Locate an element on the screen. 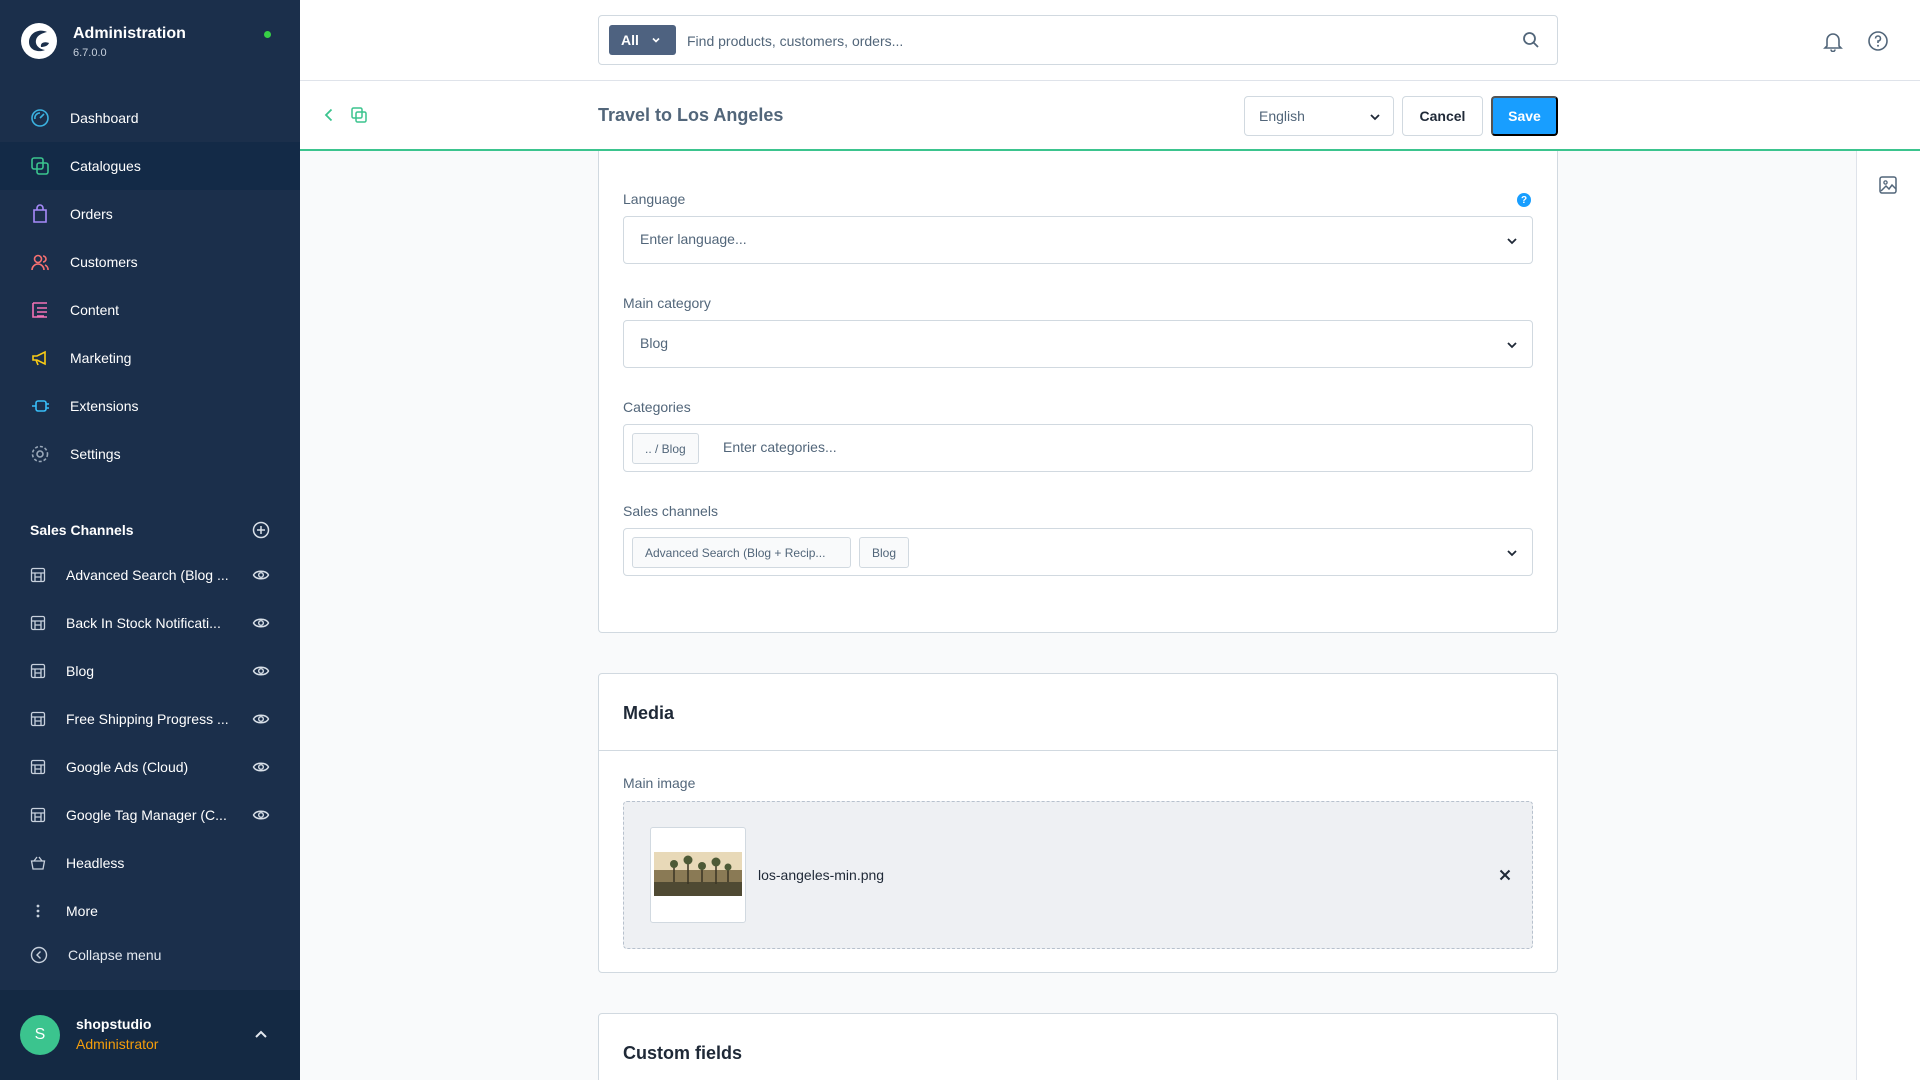 This screenshot has width=1920, height=1080. notifications-bell-icon is located at coordinates (1833, 41).